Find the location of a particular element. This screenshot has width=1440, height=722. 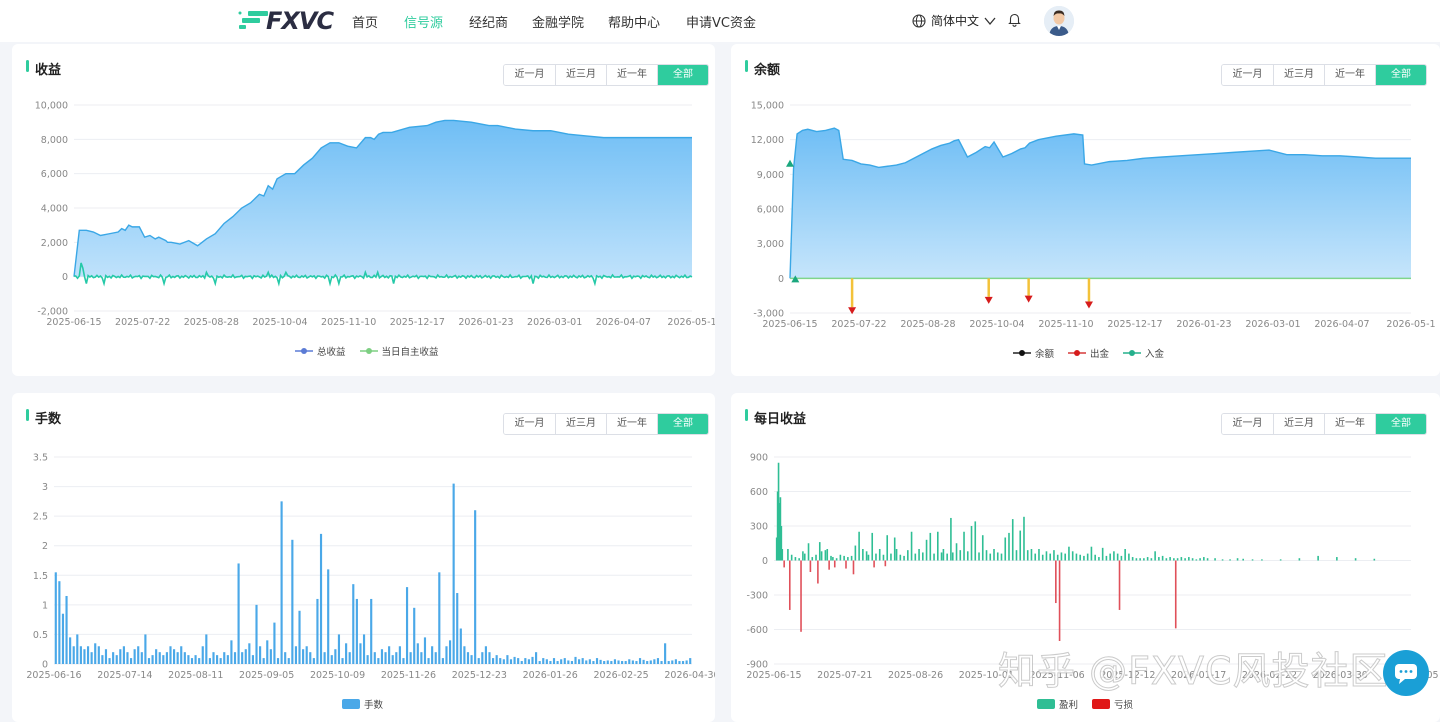

language-selector: 简体中文 is located at coordinates (954, 20).